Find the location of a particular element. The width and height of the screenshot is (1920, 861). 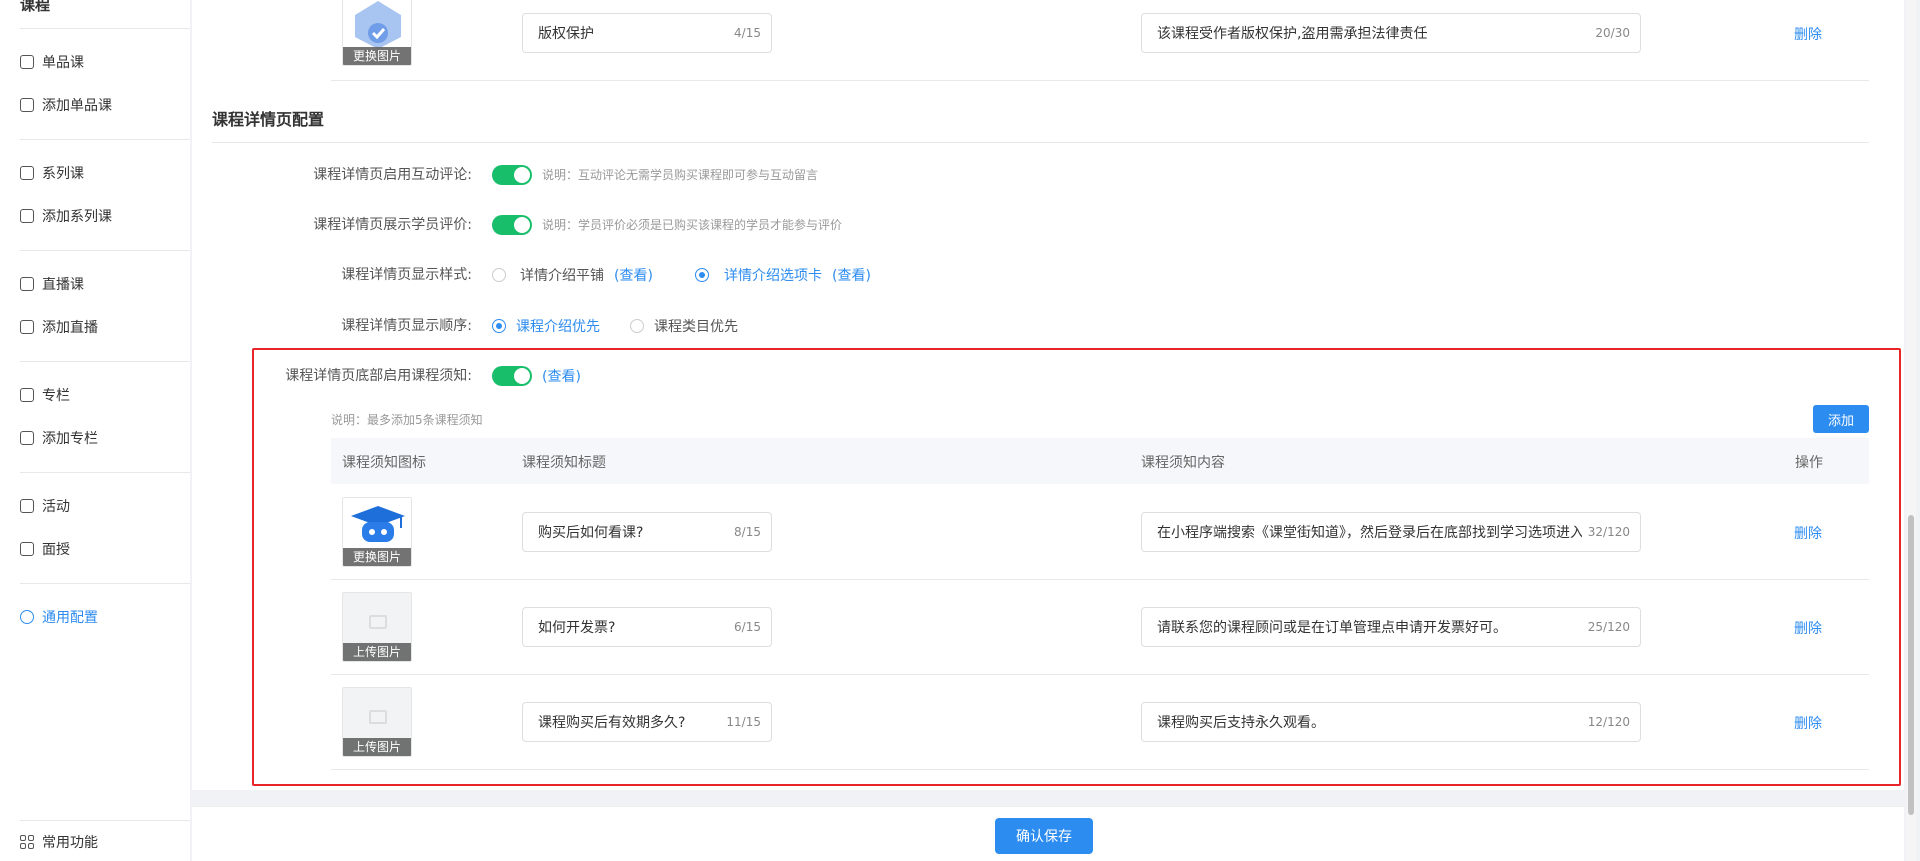

order-radio-category is located at coordinates (637, 326).